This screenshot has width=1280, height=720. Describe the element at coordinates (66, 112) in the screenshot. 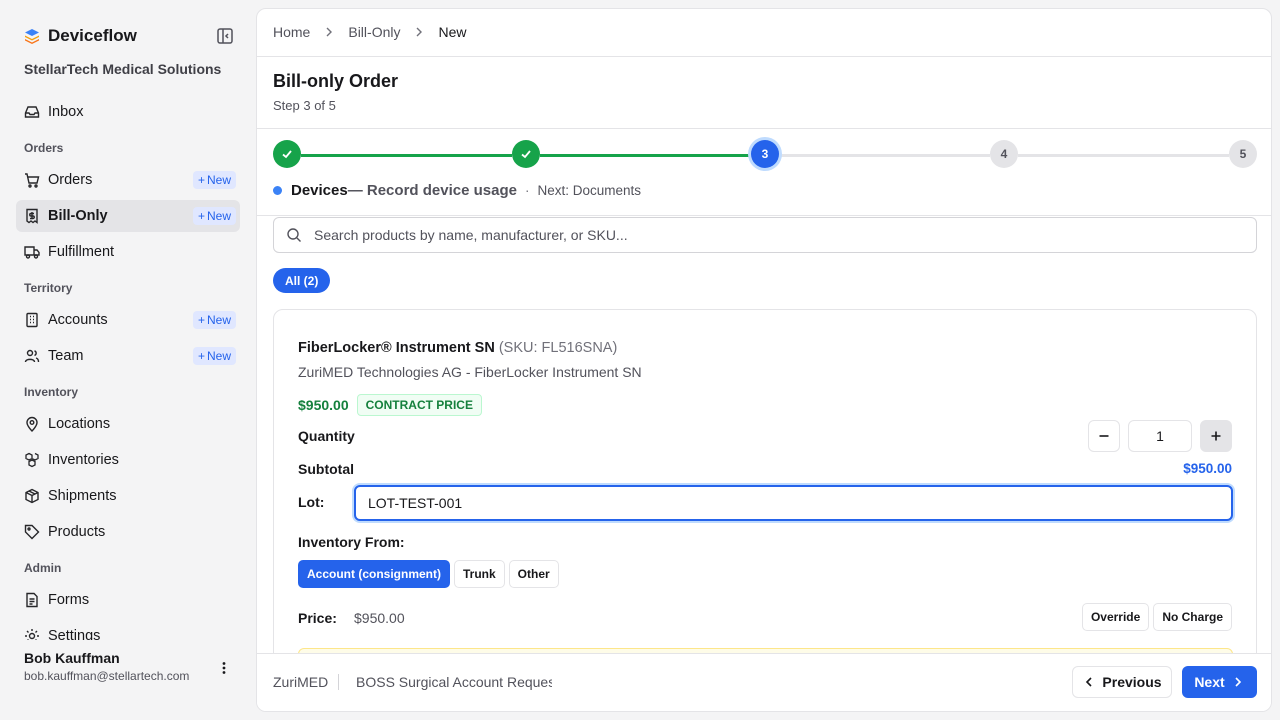

I see `sidebar-item-label: Inbox` at that location.